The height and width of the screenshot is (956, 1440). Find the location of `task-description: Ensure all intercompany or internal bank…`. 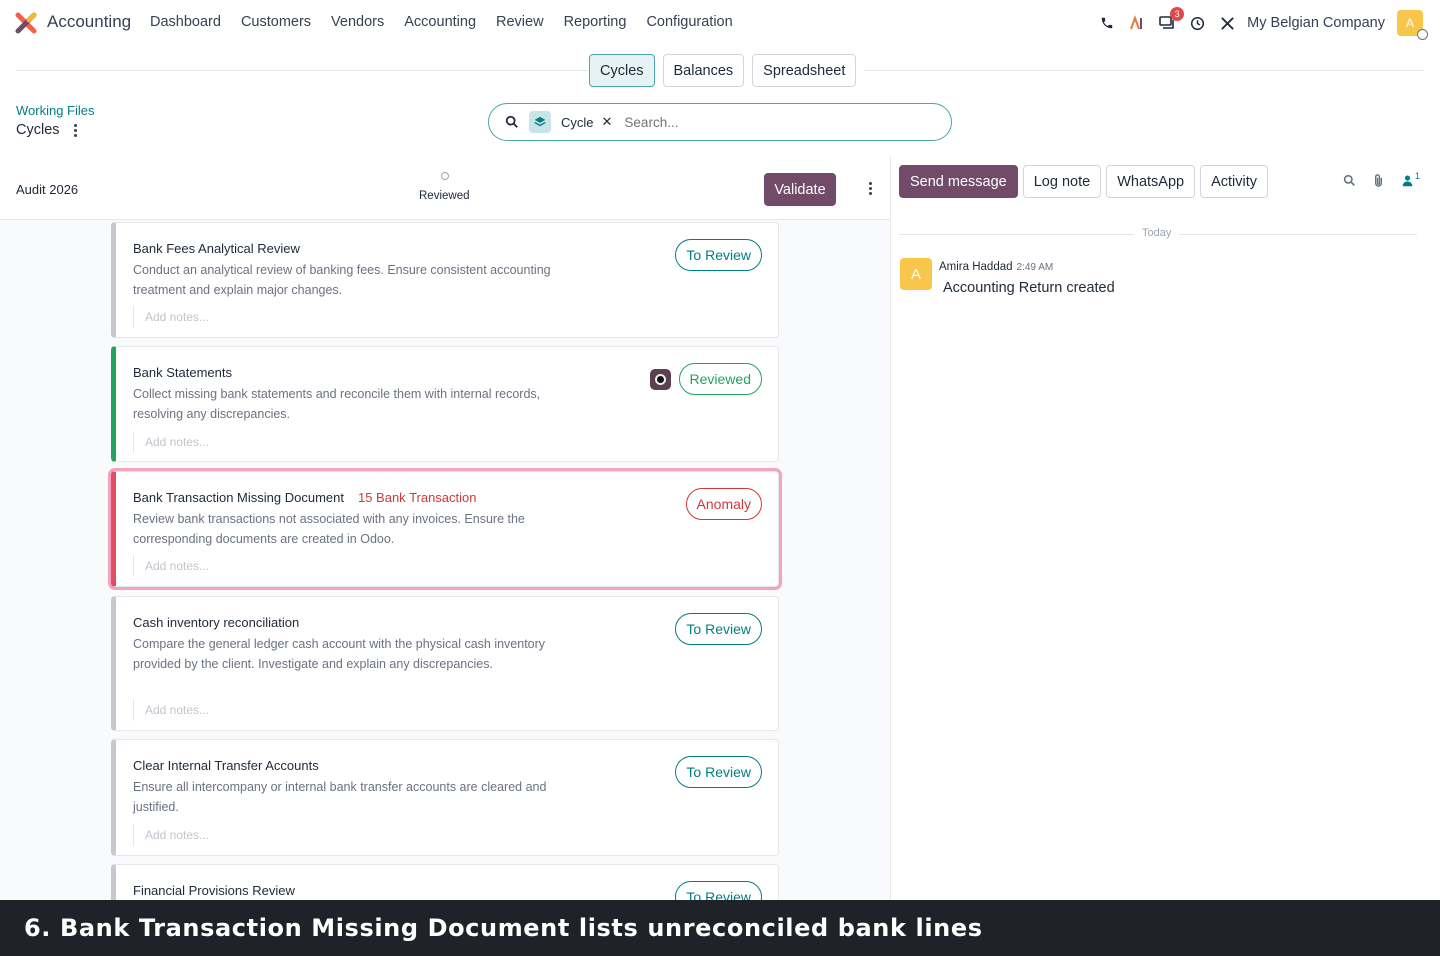

task-description: Ensure all intercompany or internal bank… is located at coordinates (340, 797).